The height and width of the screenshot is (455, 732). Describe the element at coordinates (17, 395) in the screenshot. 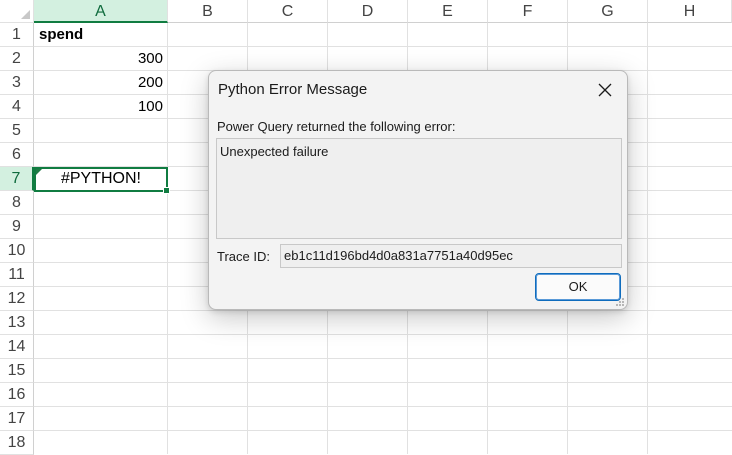

I see `row-header-16: 16` at that location.